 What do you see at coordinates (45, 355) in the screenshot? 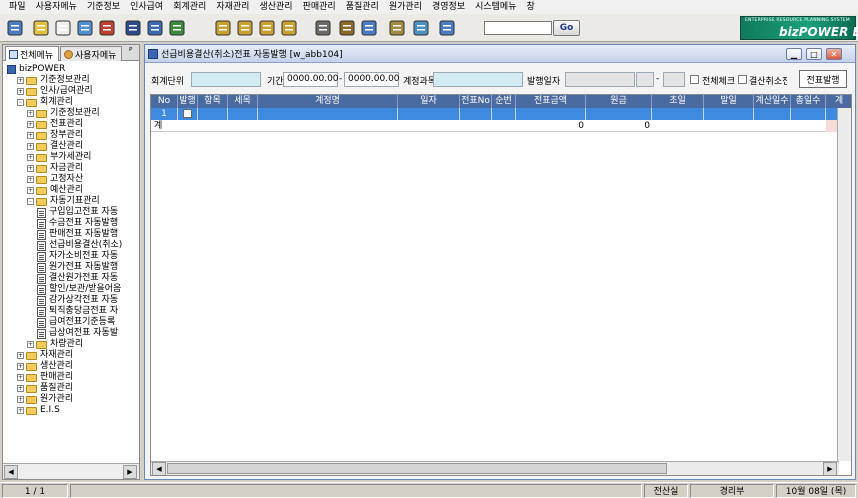
I see `tree-folder: + 자재관리` at bounding box center [45, 355].